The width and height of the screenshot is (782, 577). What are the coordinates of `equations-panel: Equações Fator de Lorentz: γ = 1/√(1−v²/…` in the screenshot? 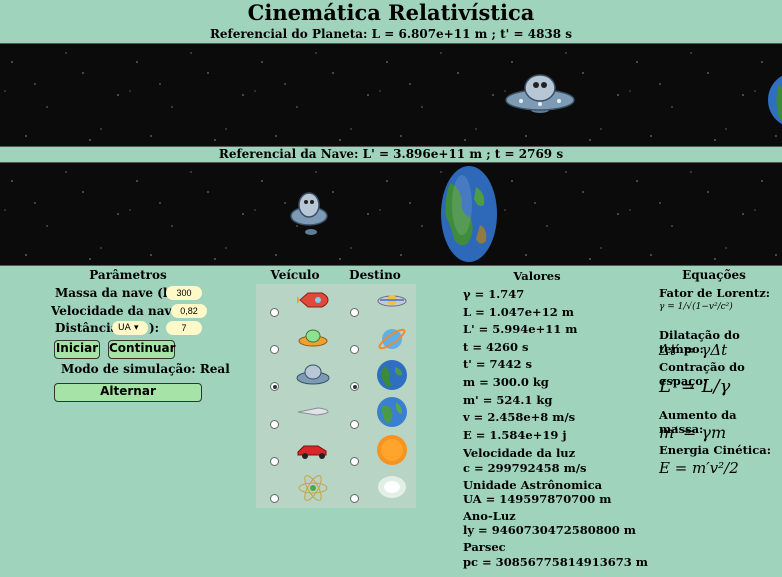 It's located at (720, 421).